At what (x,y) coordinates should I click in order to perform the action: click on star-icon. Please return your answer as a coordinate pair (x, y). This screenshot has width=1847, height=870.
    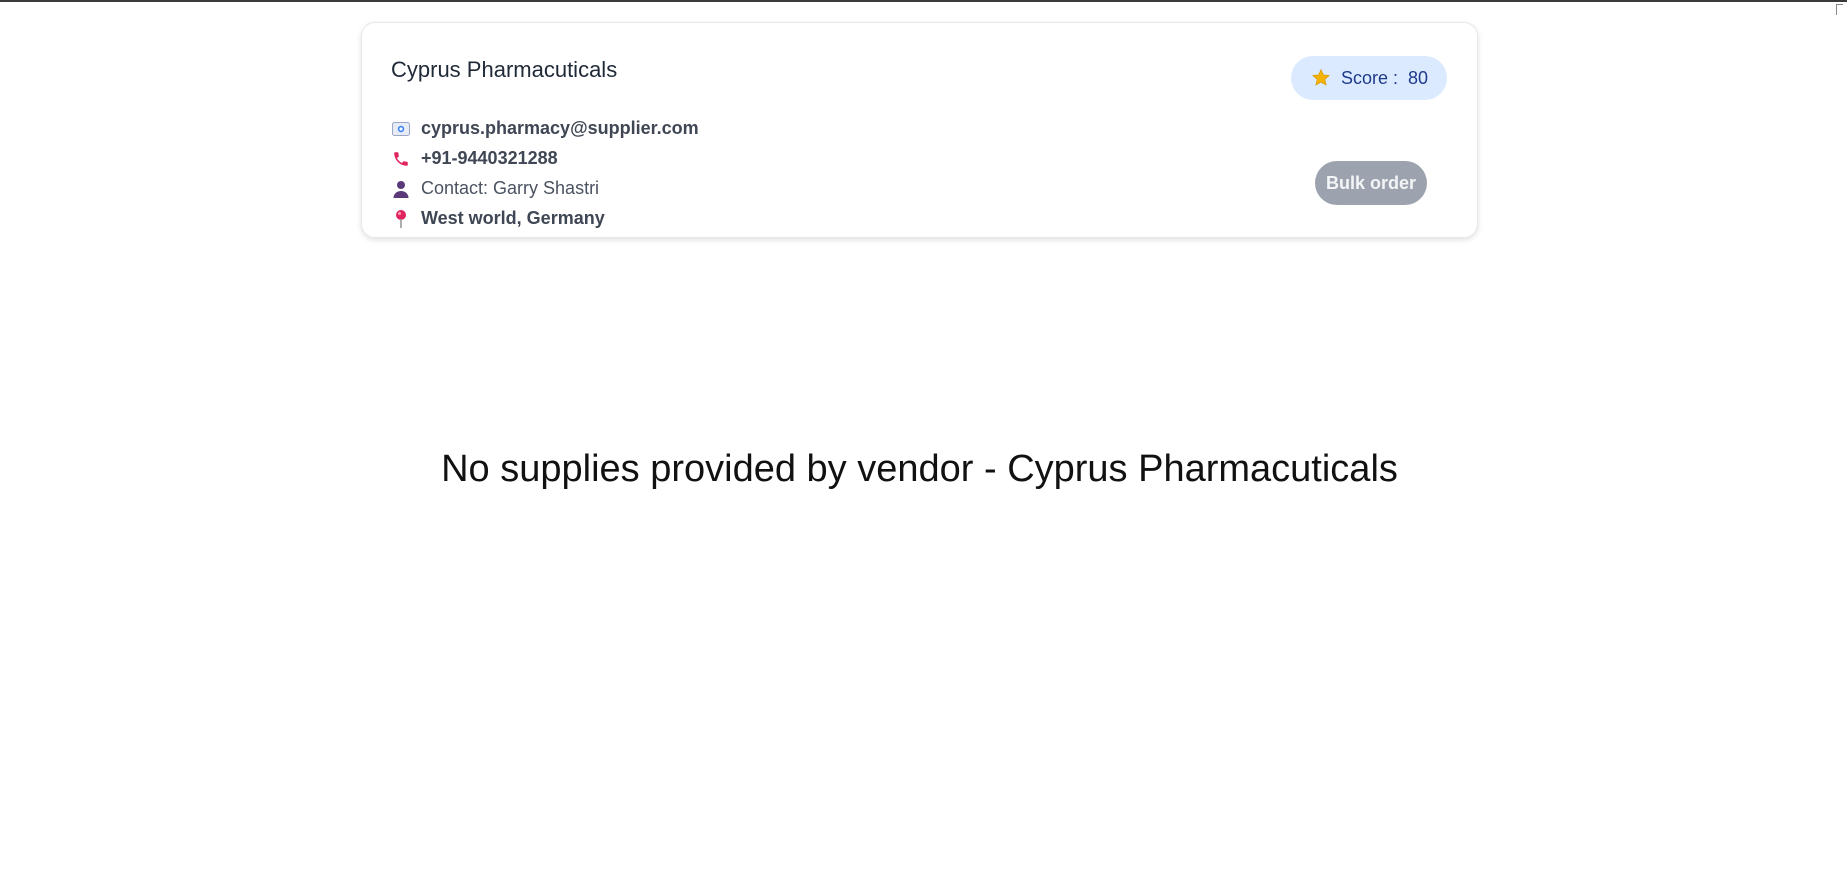
    Looking at the image, I should click on (1321, 78).